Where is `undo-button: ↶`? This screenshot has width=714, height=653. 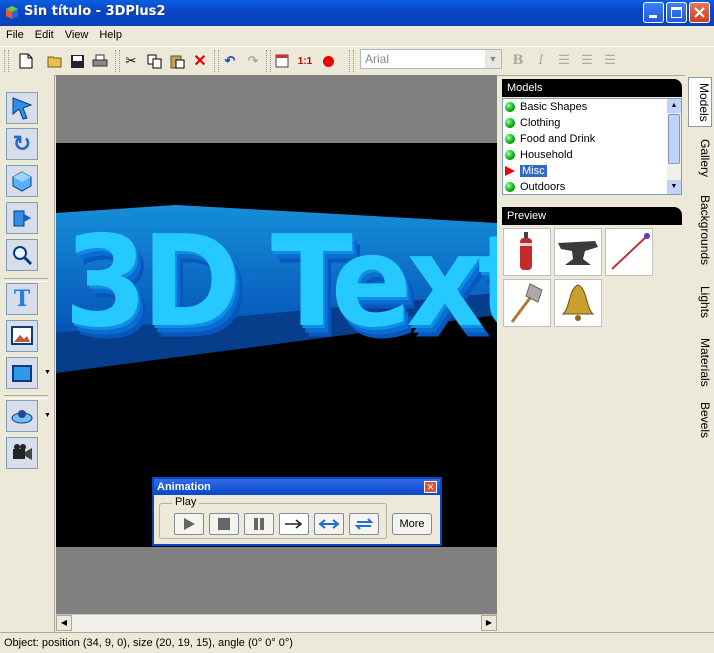
undo-button: ↶ is located at coordinates (230, 61).